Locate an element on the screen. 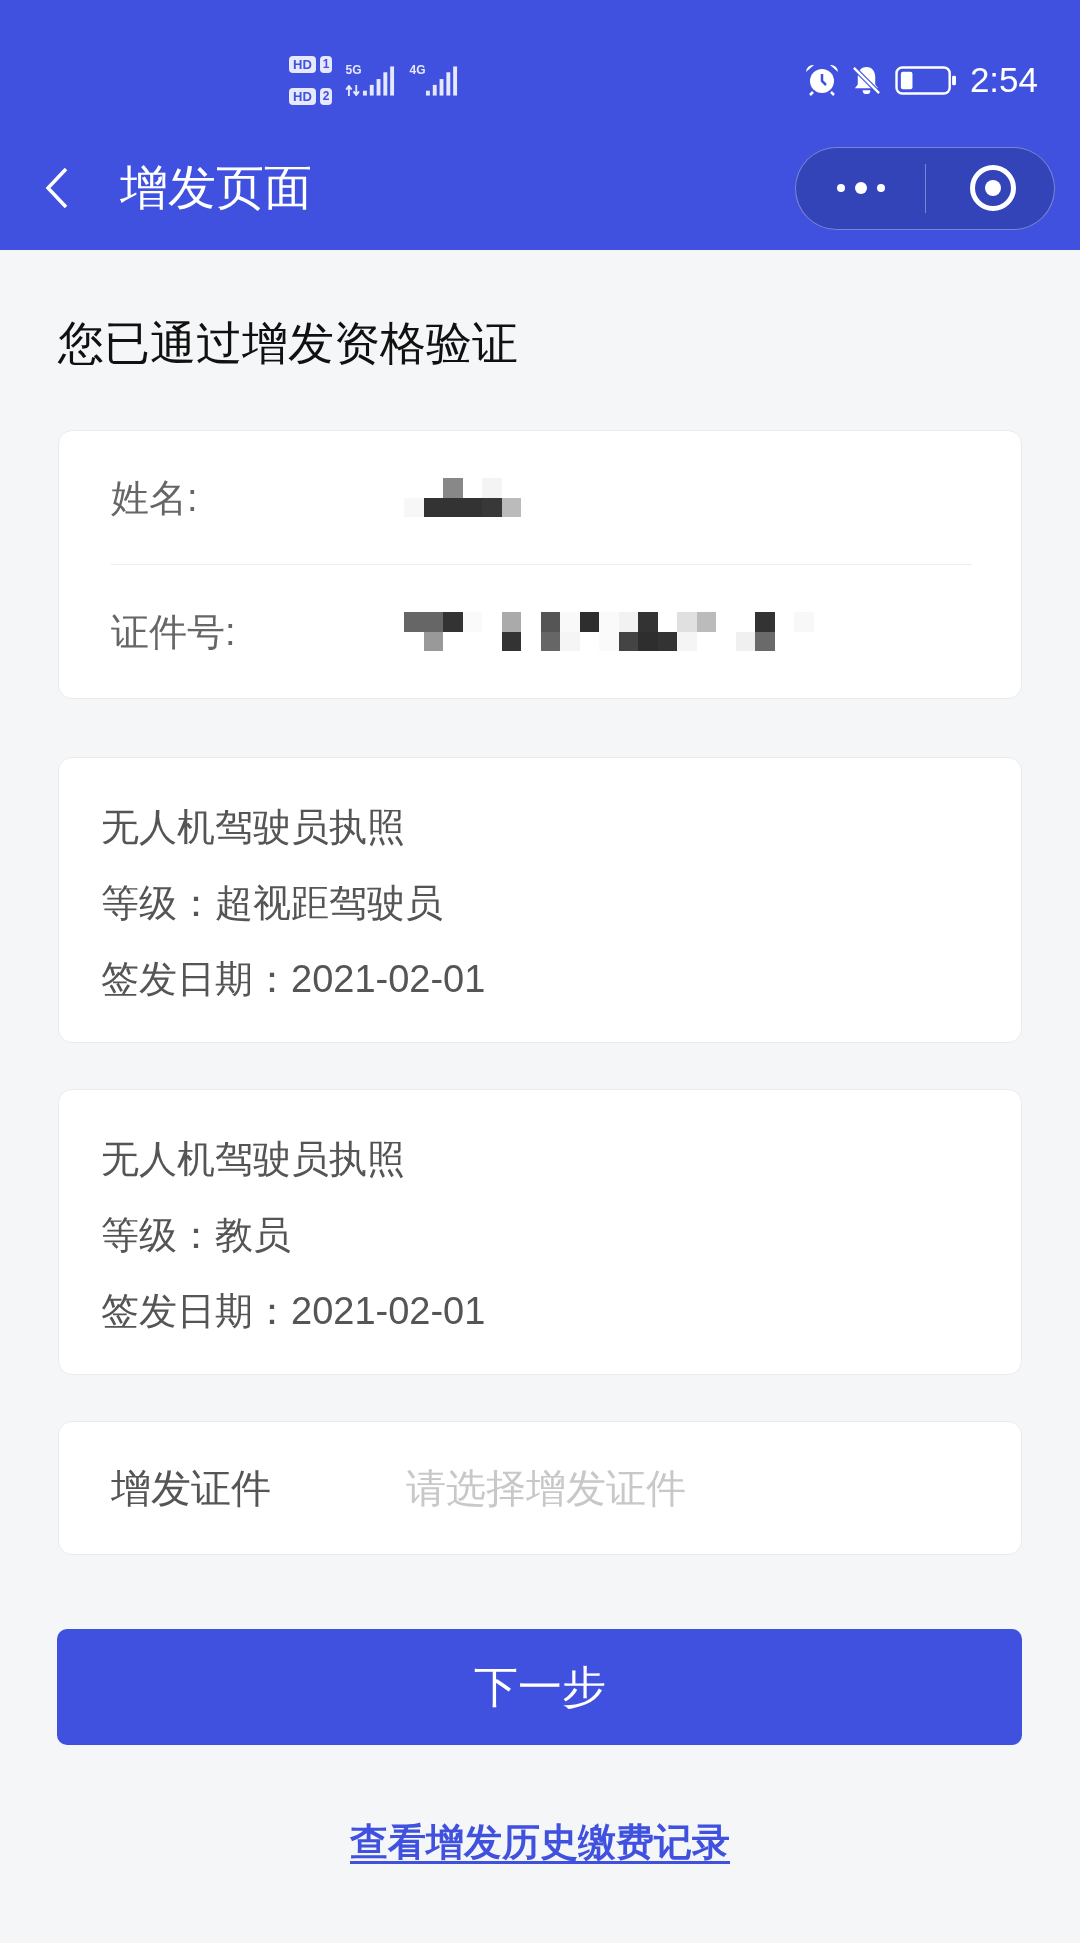 This screenshot has height=1943, width=1080. network-type: 4G is located at coordinates (417, 70).